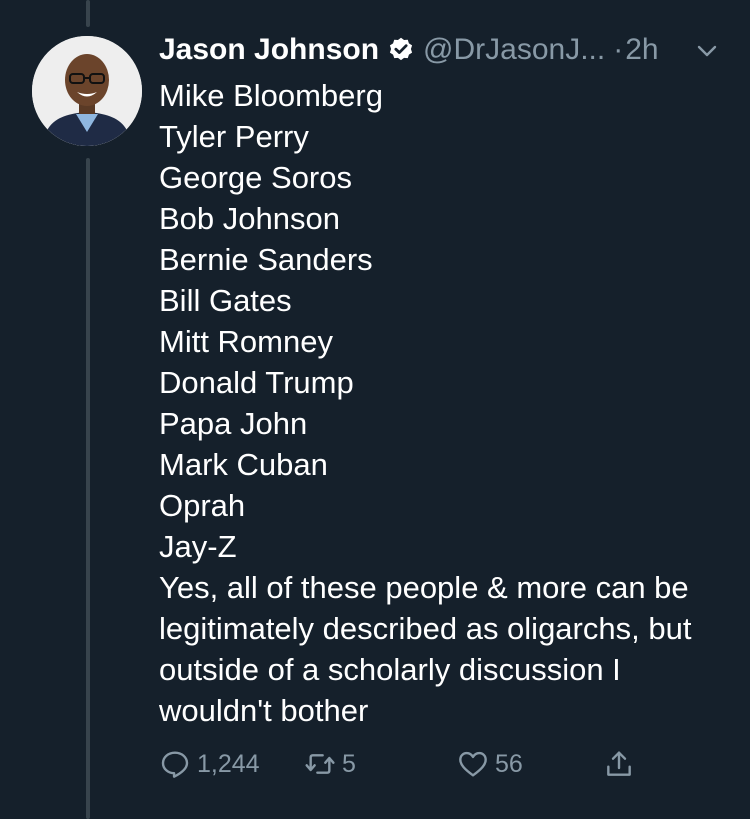 The height and width of the screenshot is (819, 750). I want to click on tweet-line: Bob Johnson, so click(249, 218).